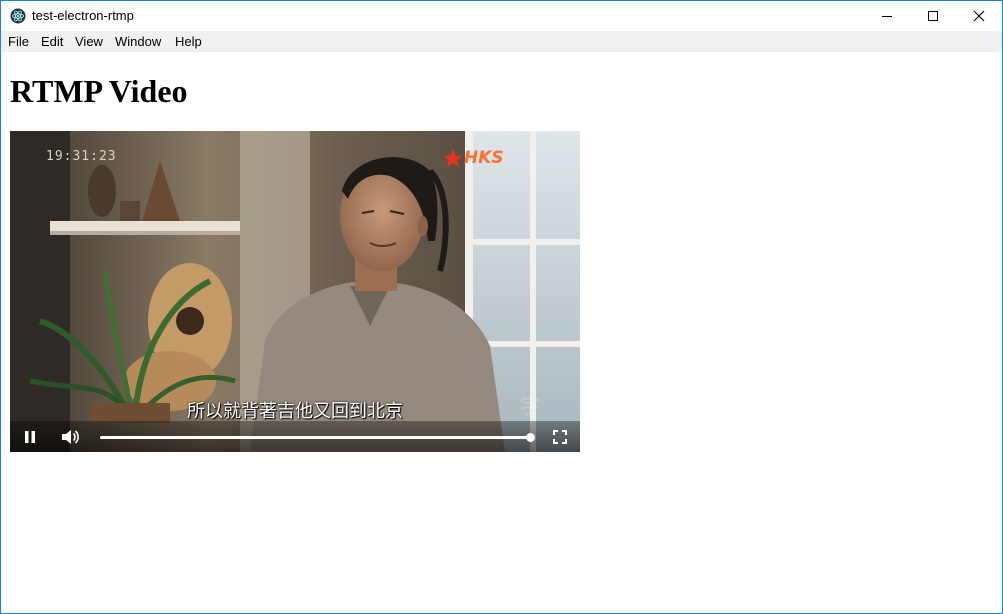 The height and width of the screenshot is (614, 1003). Describe the element at coordinates (315, 437) in the screenshot. I see `progress-fill` at that location.